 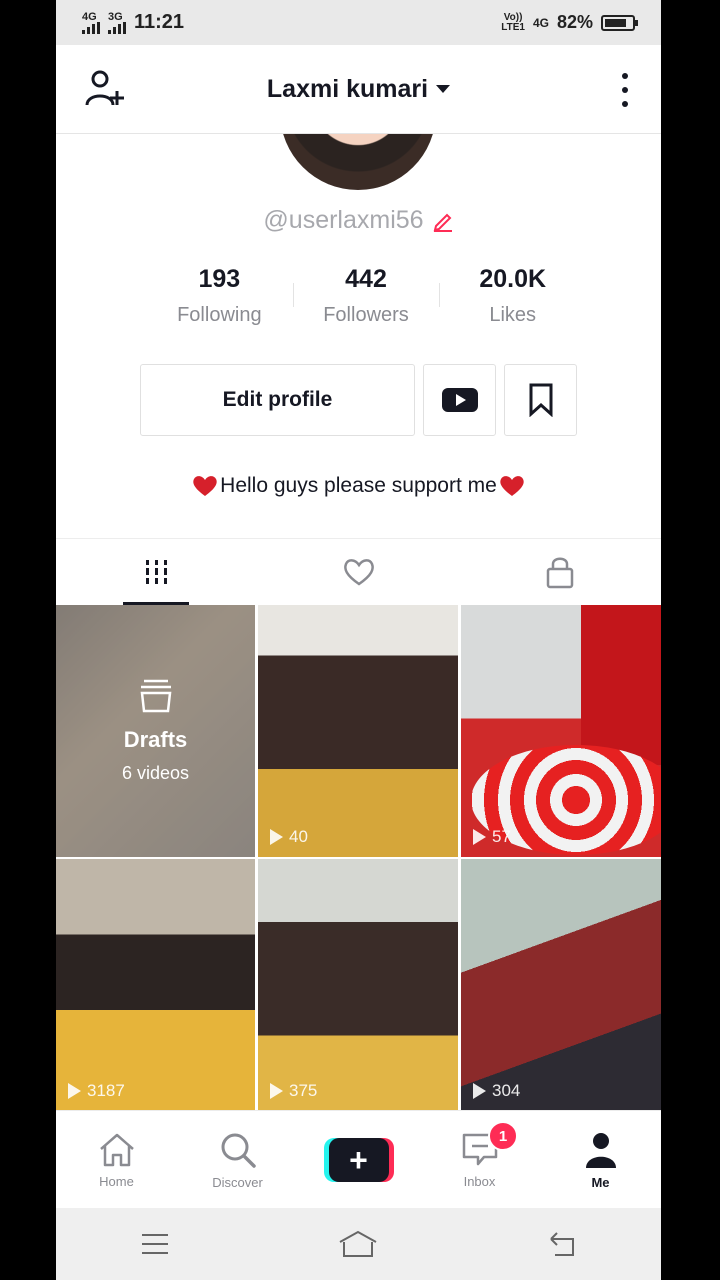 What do you see at coordinates (343, 220) in the screenshot?
I see `username: @userlaxmi56` at bounding box center [343, 220].